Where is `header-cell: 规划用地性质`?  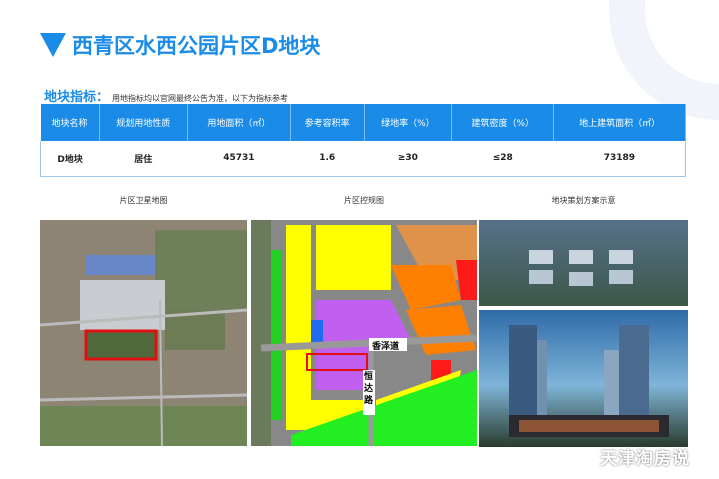 header-cell: 规划用地性质 is located at coordinates (143, 122).